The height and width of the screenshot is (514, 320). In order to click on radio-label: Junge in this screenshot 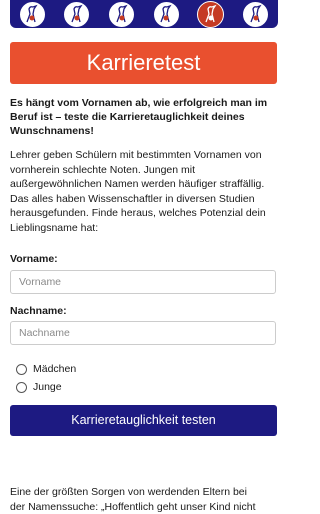, I will do `click(47, 387)`.